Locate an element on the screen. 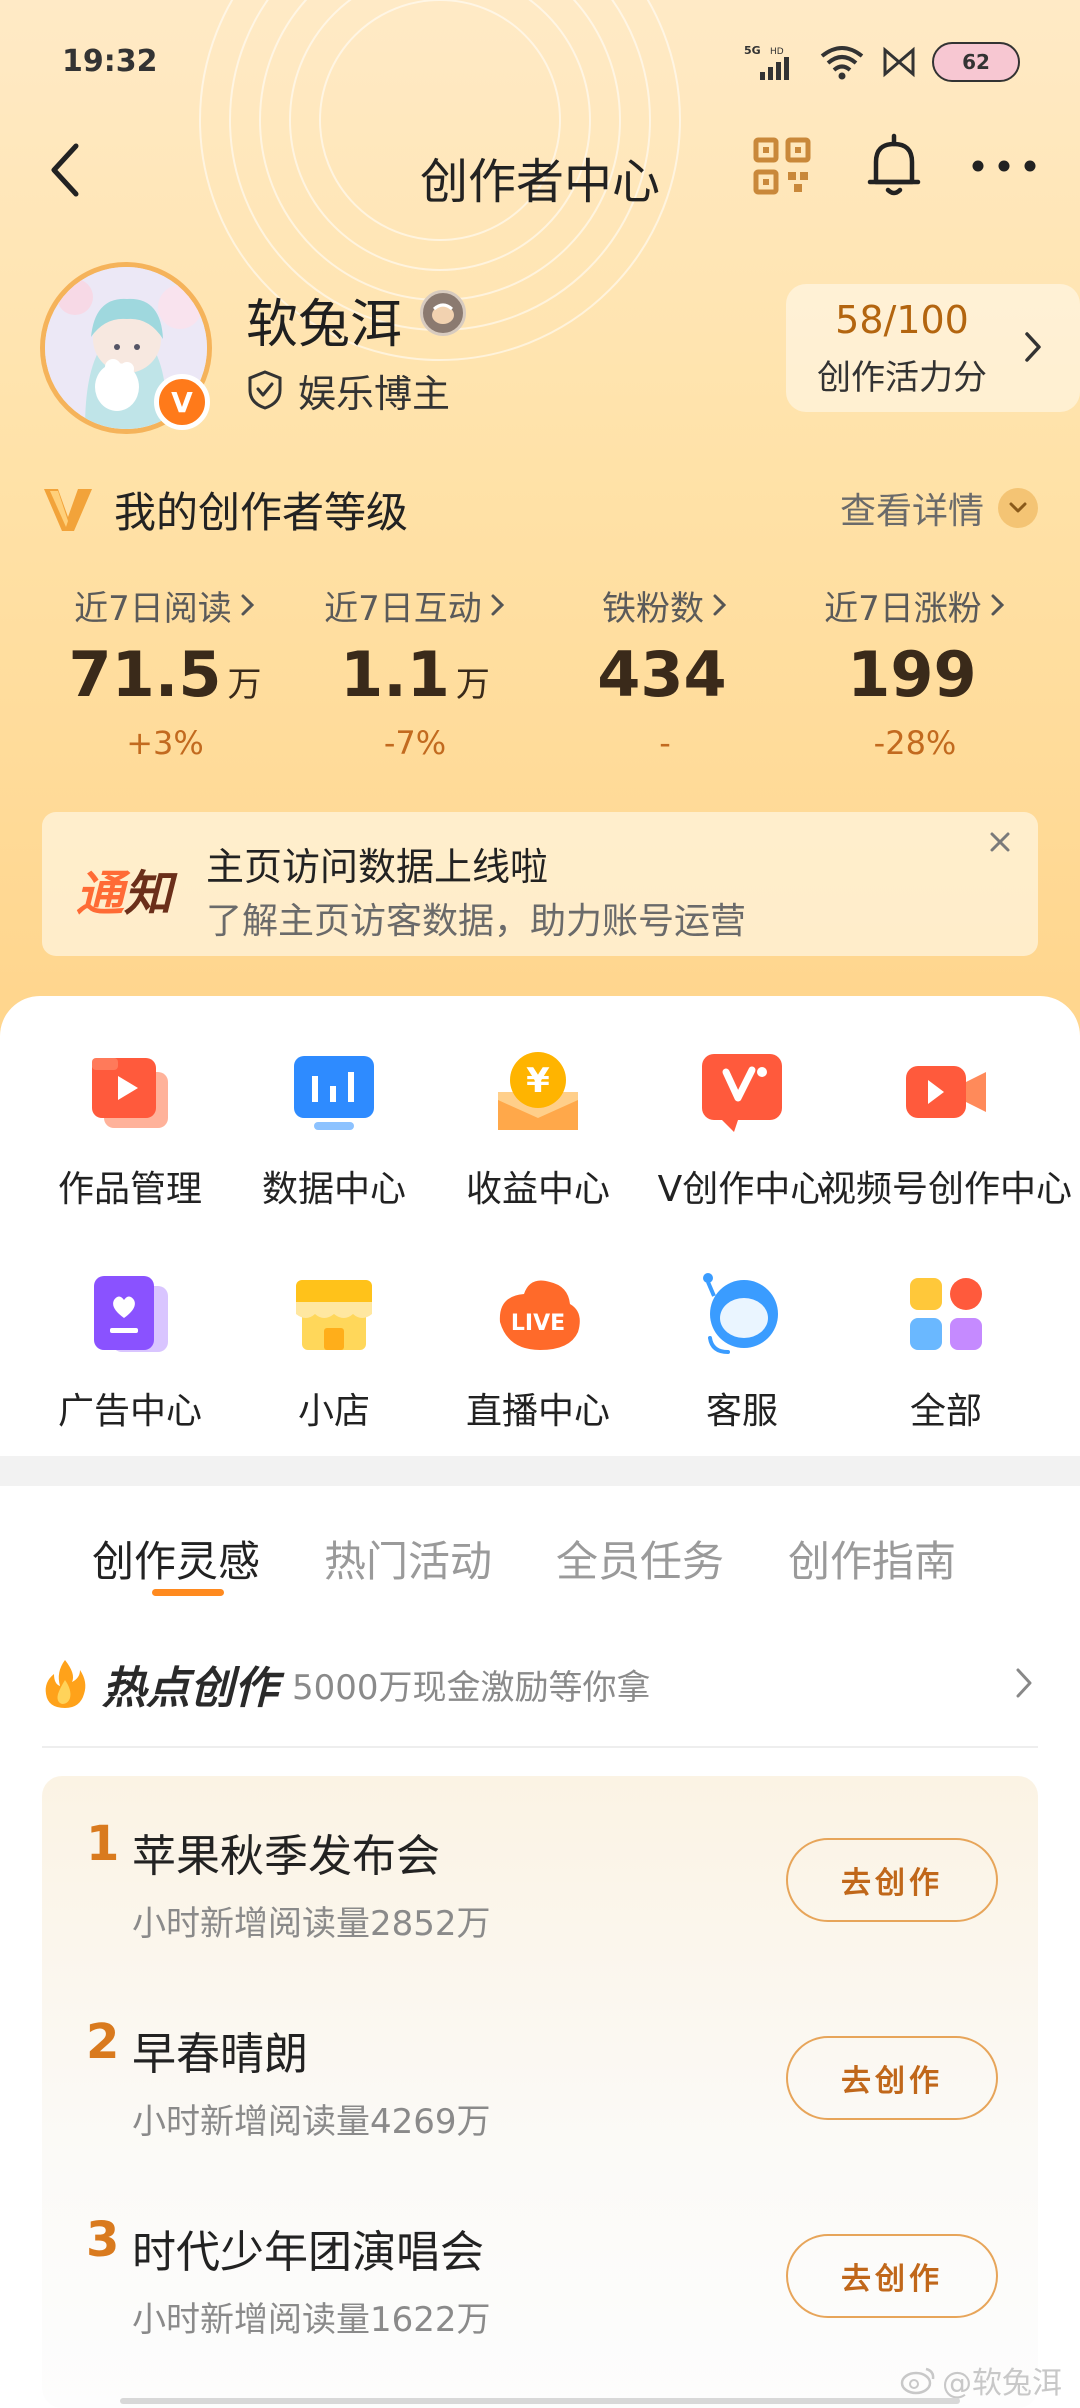 This screenshot has width=1080, height=2408. stat-new-fans: 近7日涨粉 199 -28% is located at coordinates (915, 678).